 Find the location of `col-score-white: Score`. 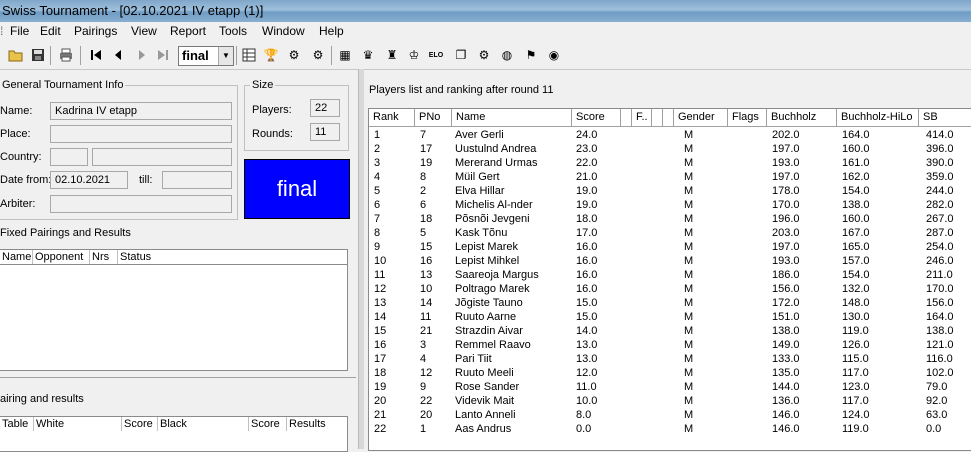

col-score-white: Score is located at coordinates (140, 424).